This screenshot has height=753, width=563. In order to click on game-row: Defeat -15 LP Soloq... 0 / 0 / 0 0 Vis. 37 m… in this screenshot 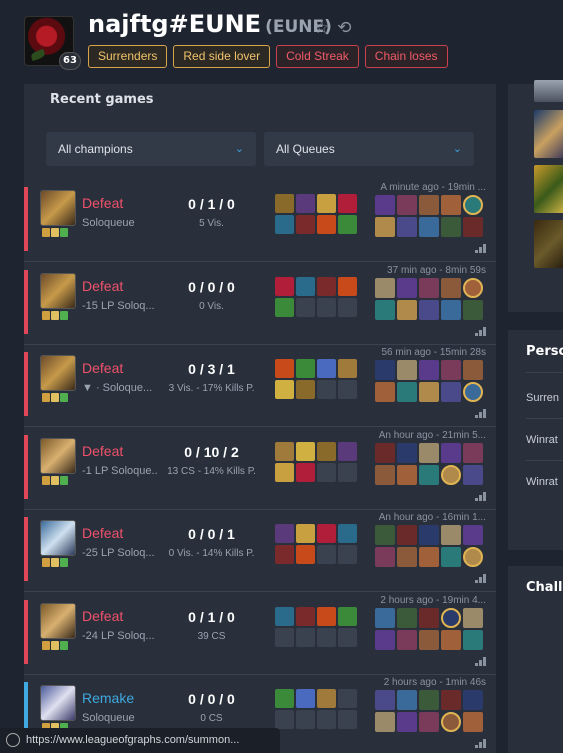, I will do `click(260, 304)`.